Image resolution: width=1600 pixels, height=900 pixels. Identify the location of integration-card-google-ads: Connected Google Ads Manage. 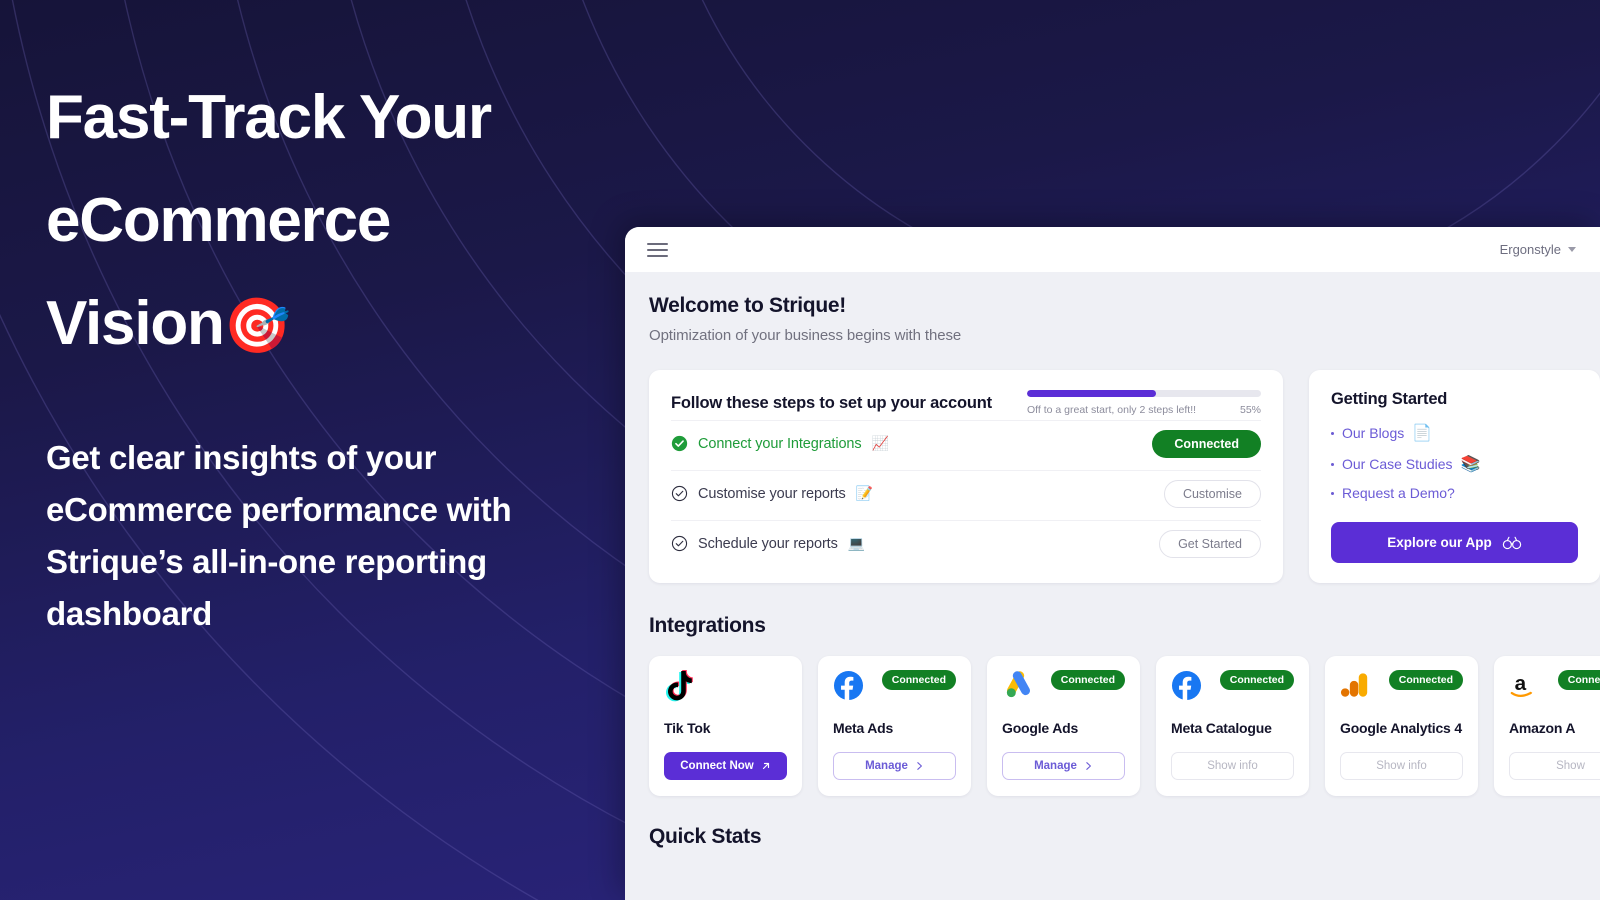
(1063, 726).